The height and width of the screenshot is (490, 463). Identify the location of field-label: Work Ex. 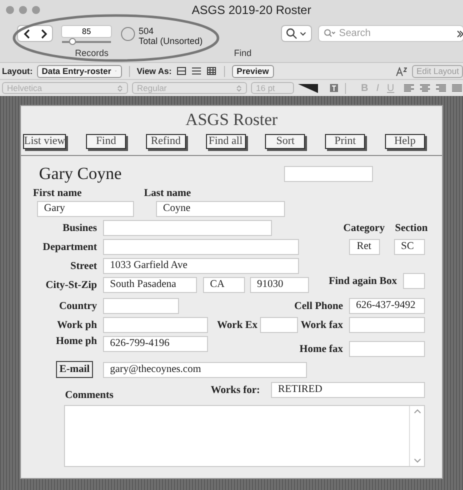
(237, 325).